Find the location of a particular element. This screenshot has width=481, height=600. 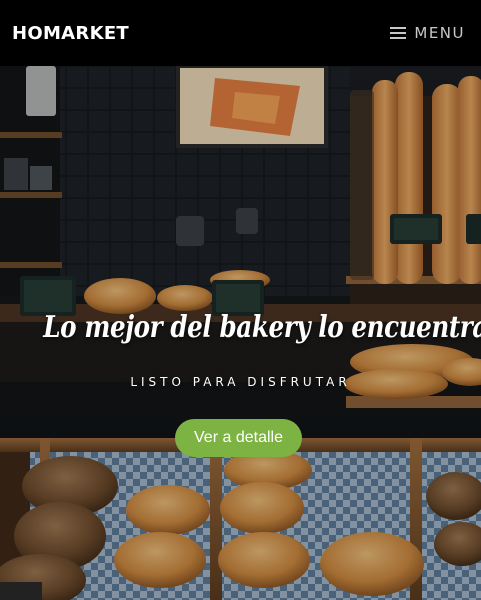

brand-logo: HOMARKET is located at coordinates (70, 33).